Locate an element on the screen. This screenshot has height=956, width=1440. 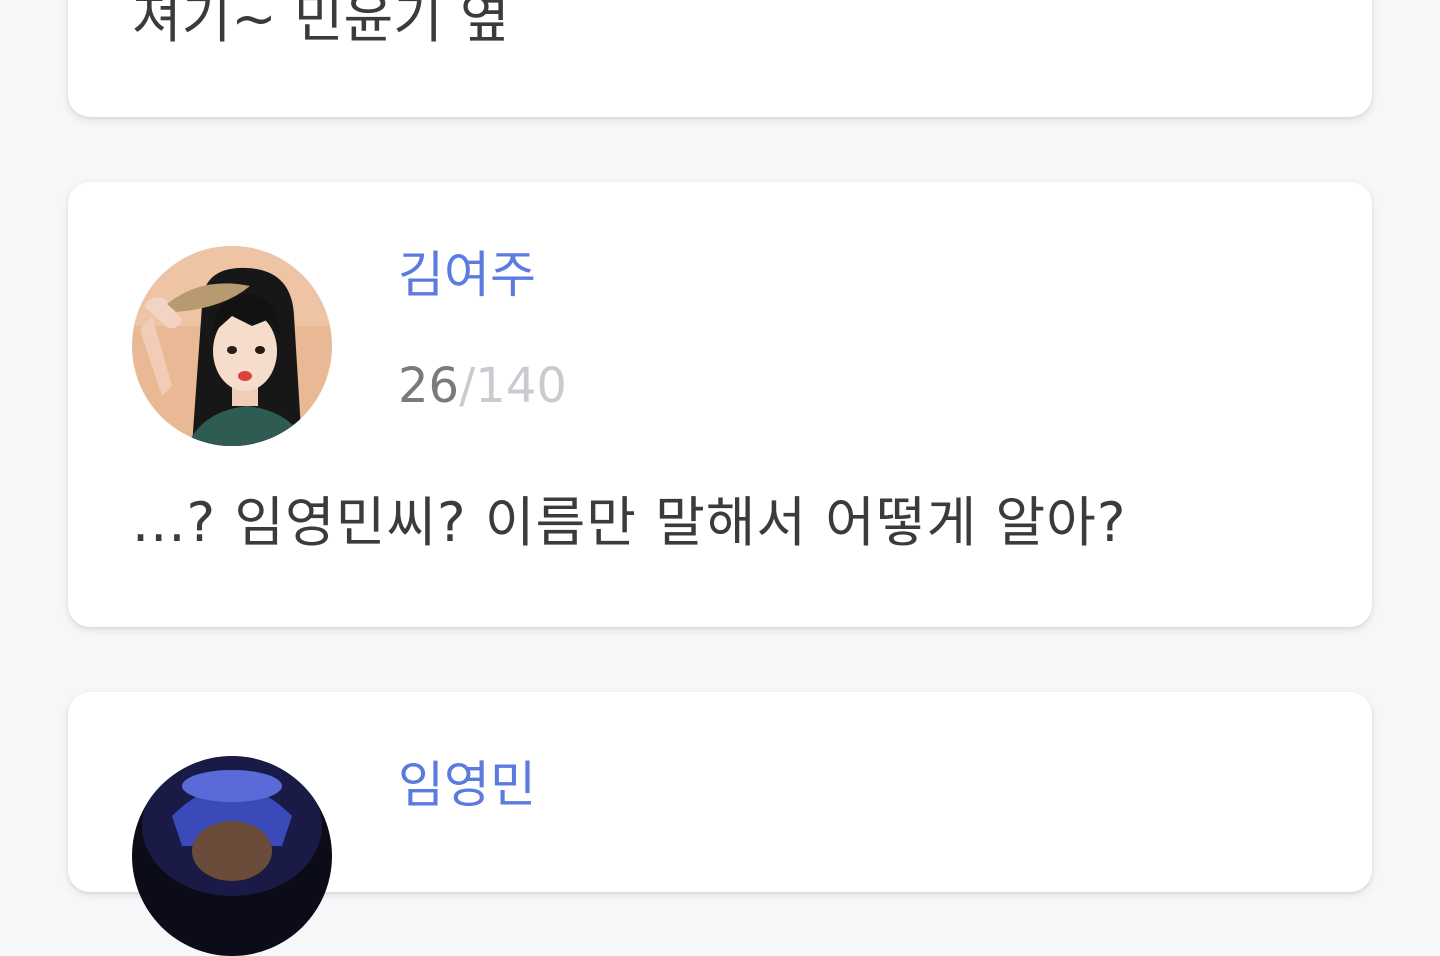
char-counter: 26/140 is located at coordinates (482, 386).